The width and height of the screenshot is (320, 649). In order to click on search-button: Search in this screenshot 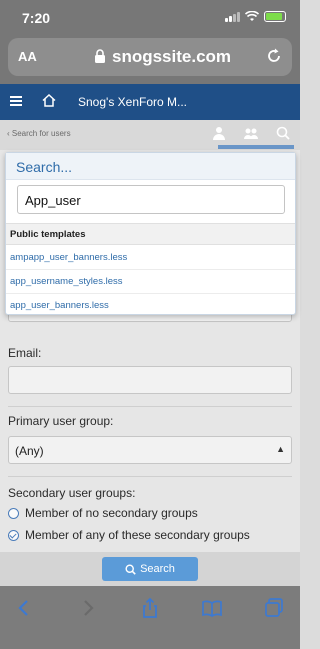, I will do `click(150, 569)`.